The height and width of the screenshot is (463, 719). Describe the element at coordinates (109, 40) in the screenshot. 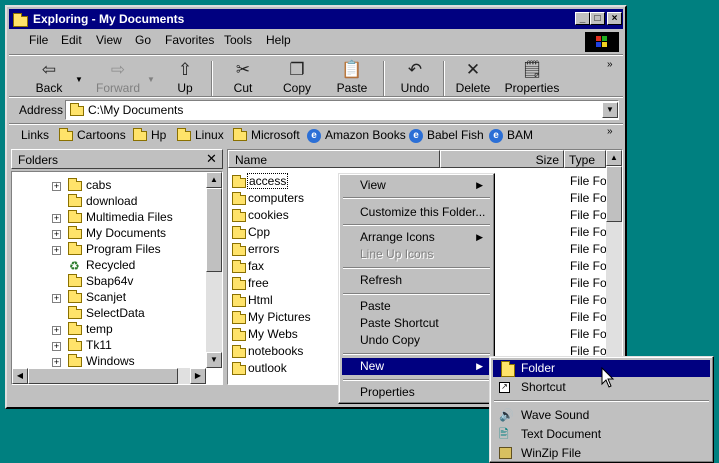

I see `menu-view: View` at that location.